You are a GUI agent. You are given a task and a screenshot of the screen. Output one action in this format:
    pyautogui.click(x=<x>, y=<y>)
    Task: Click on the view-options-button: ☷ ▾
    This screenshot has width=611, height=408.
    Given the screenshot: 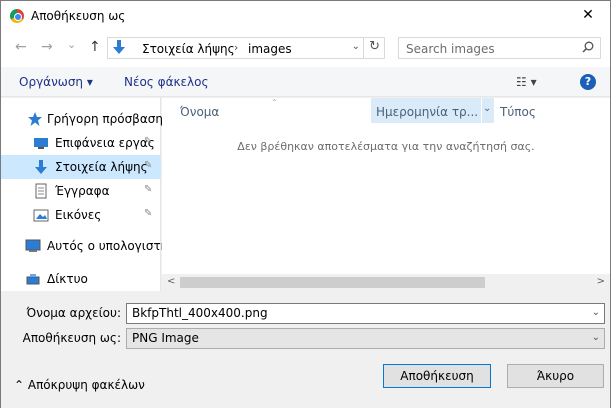 What is the action you would take?
    pyautogui.click(x=526, y=82)
    